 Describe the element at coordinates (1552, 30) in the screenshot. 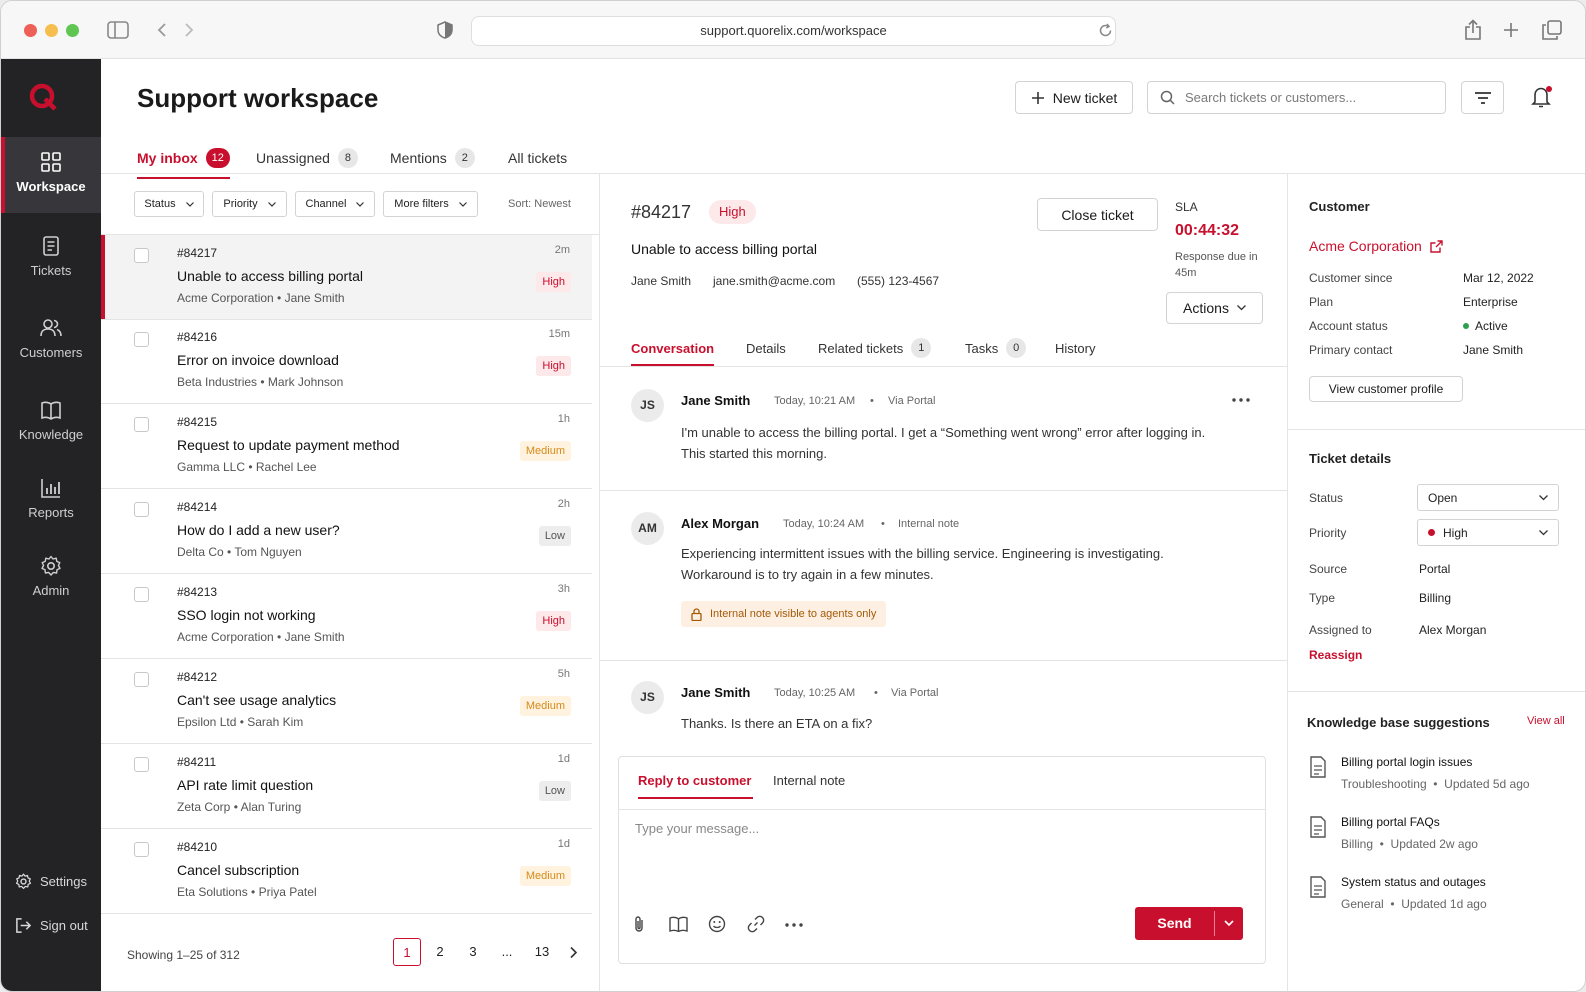

I see `tab-overview-icon` at that location.